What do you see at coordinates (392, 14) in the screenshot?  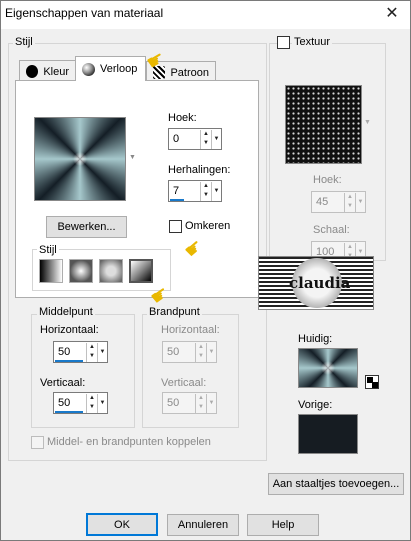 I see `close-icon: ✕` at bounding box center [392, 14].